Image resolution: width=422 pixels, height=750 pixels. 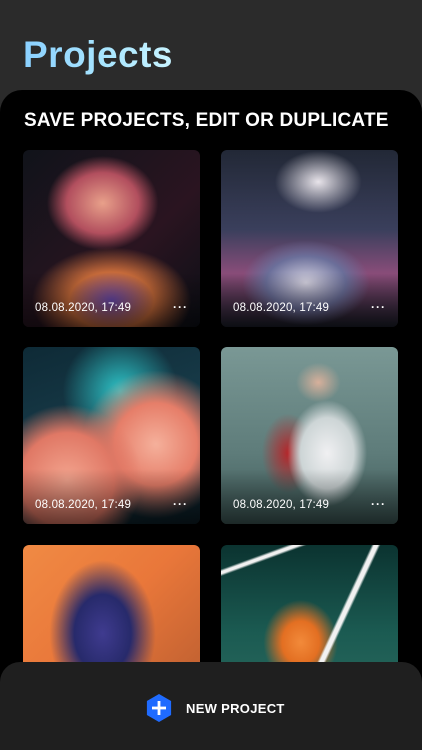 I want to click on new-project-label: NEW PROJECT, so click(x=235, y=708).